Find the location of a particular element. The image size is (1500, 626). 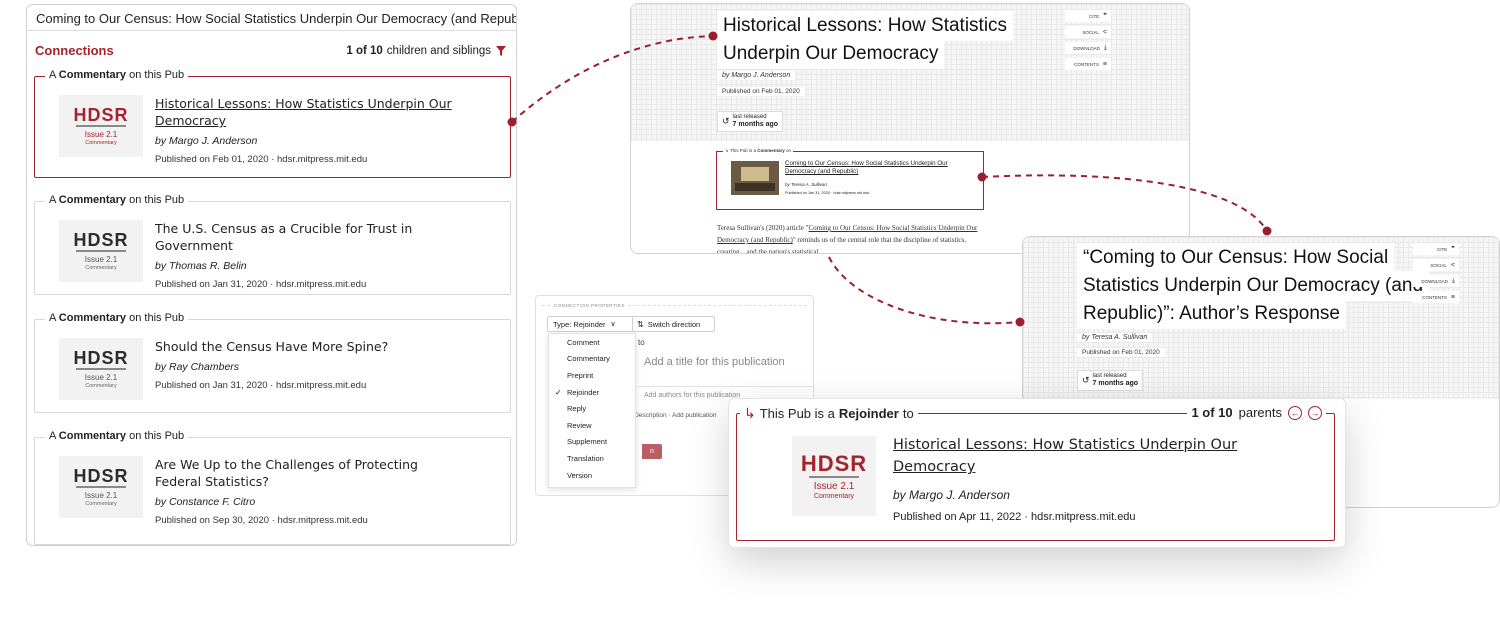

menu-item-review: Review is located at coordinates (592, 425).